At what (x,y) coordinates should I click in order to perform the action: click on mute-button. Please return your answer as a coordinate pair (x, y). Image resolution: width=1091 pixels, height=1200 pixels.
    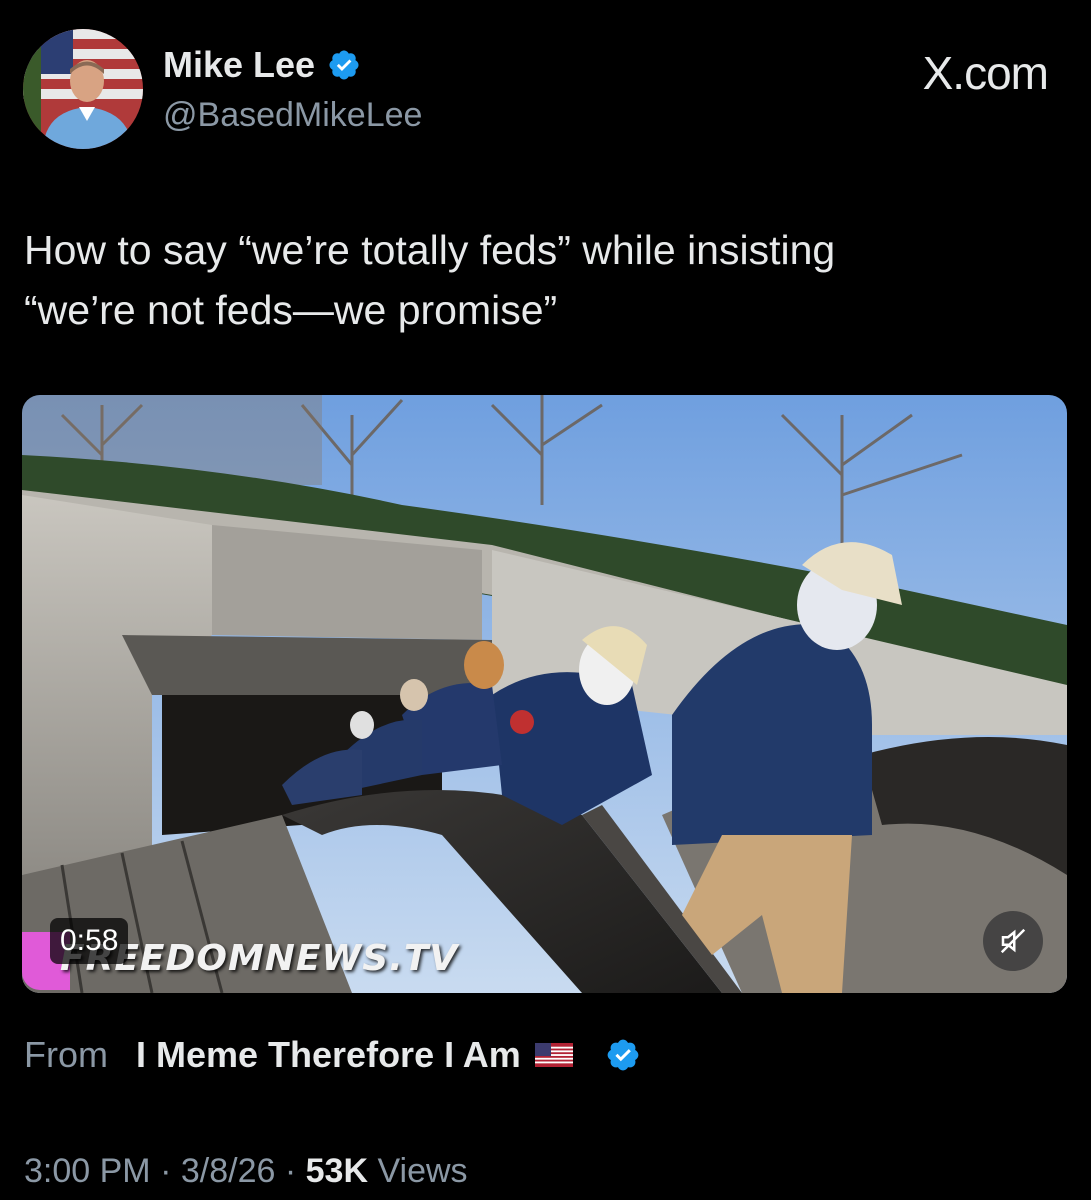
    Looking at the image, I should click on (1013, 941).